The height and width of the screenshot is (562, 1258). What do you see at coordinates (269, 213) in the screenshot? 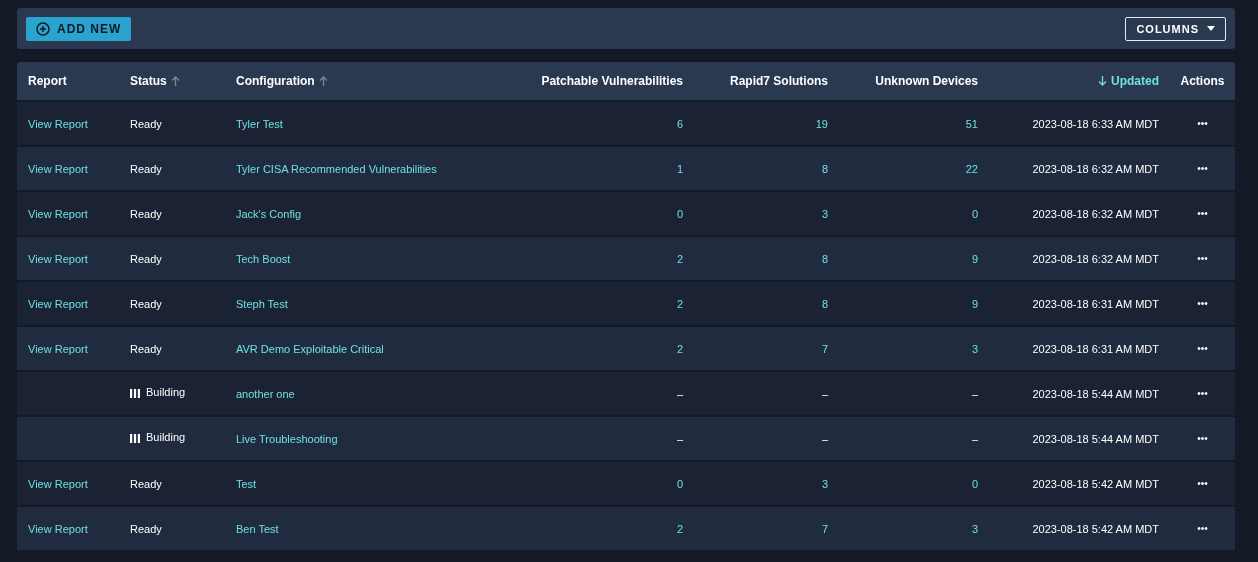
I see `configuration-link: Jack's Config` at bounding box center [269, 213].